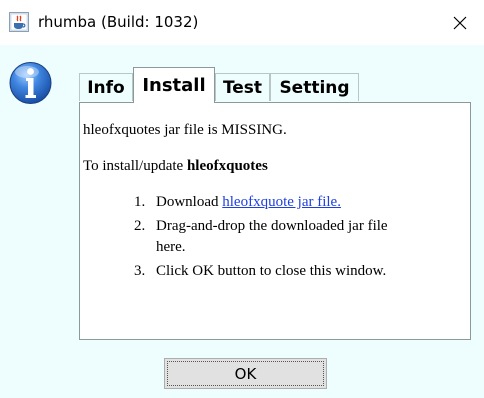 This screenshot has width=484, height=398. Describe the element at coordinates (281, 202) in the screenshot. I see `download-jar-link: hleofxquote jar file.` at that location.